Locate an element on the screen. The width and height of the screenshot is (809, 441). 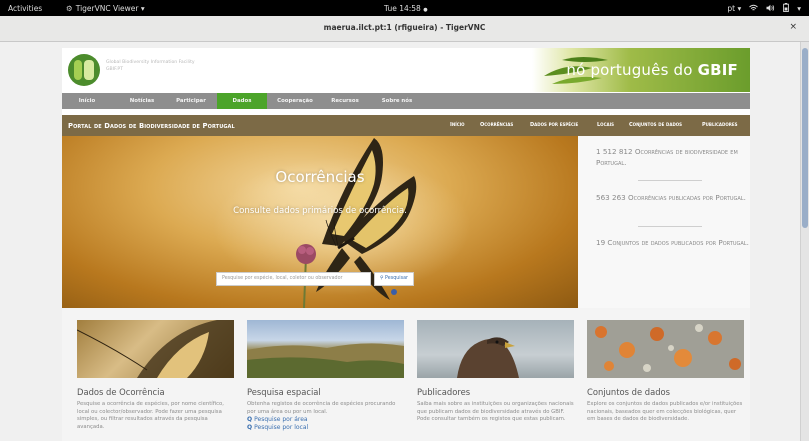
keyboard-layout: pt ▾ is located at coordinates (734, 8).